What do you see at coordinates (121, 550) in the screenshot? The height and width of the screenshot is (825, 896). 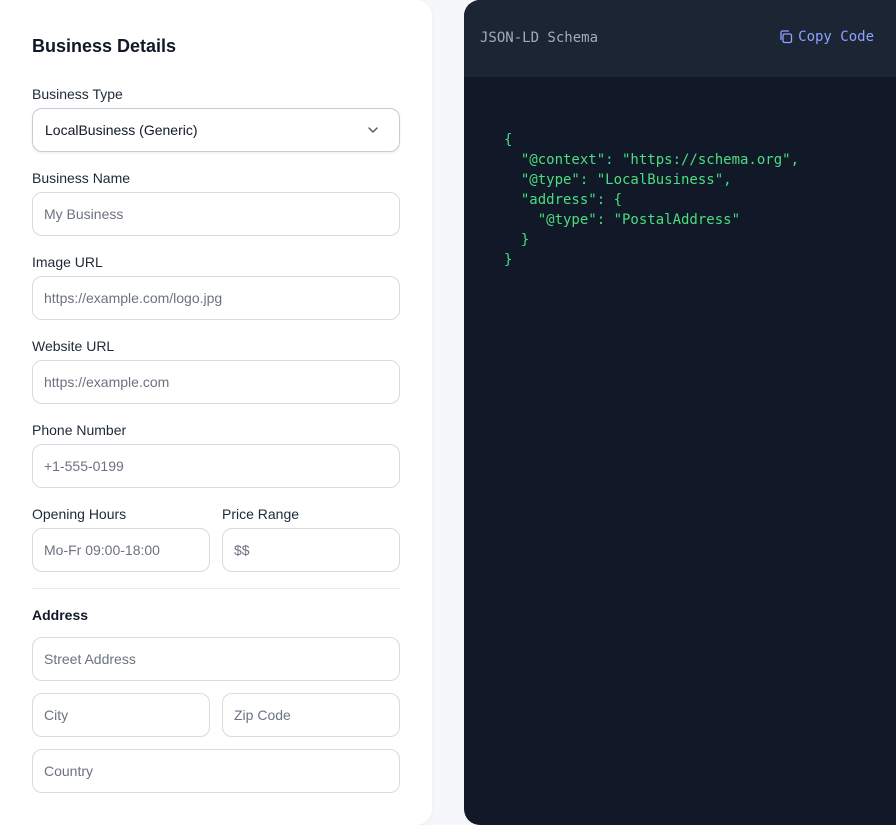 I see `opening-hours-input` at bounding box center [121, 550].